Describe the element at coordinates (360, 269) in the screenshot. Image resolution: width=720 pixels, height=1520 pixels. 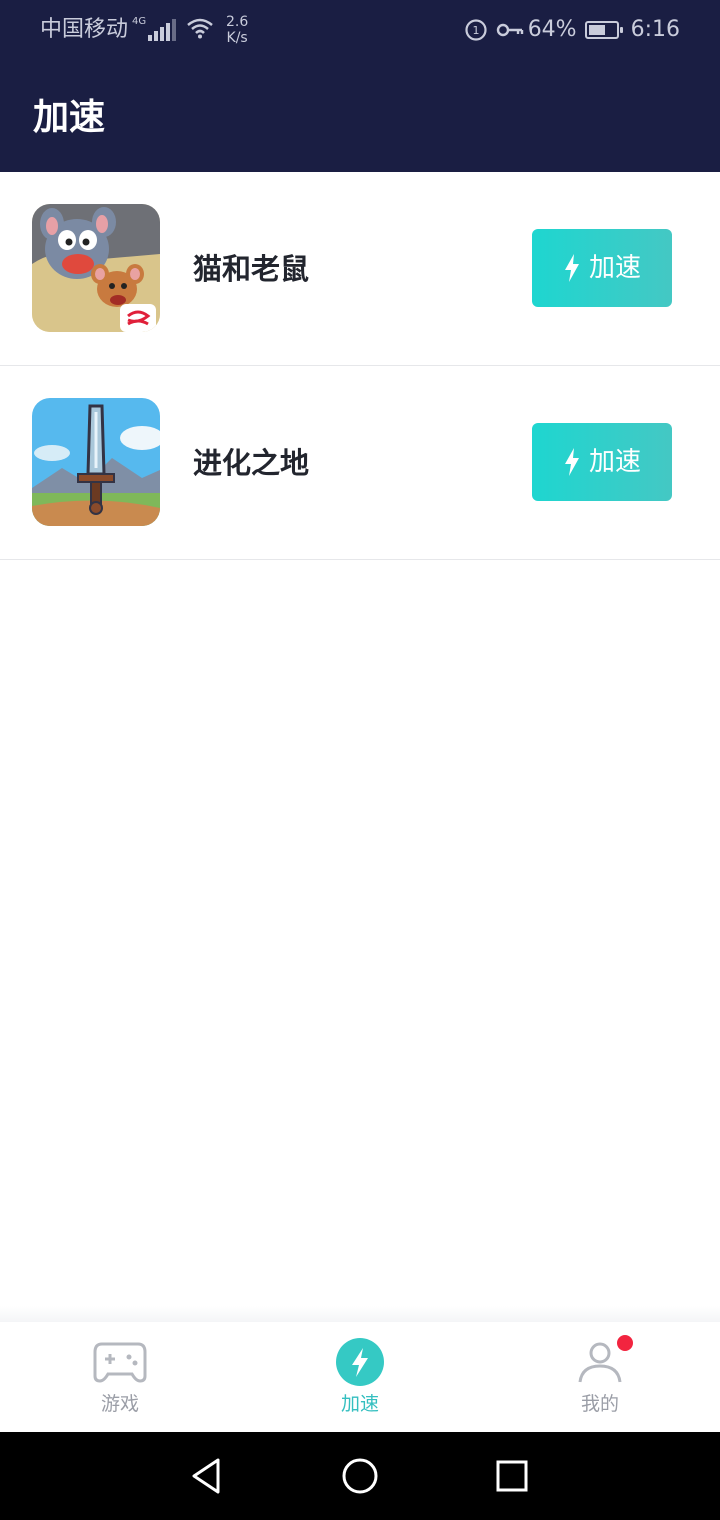
I see `game-row: 猫和老鼠 加速` at that location.